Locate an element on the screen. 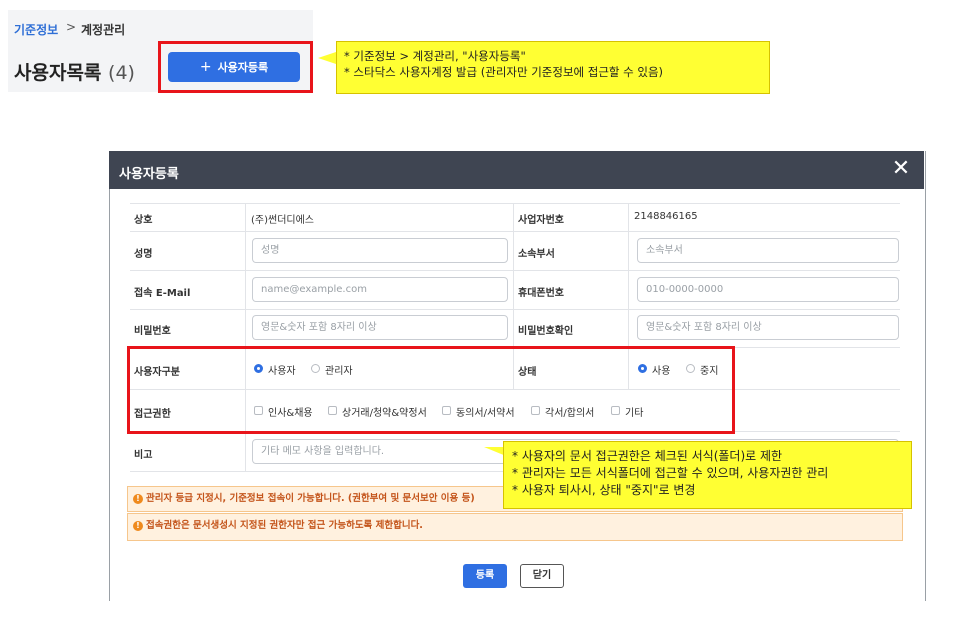  close-button: 닫기 is located at coordinates (542, 576).